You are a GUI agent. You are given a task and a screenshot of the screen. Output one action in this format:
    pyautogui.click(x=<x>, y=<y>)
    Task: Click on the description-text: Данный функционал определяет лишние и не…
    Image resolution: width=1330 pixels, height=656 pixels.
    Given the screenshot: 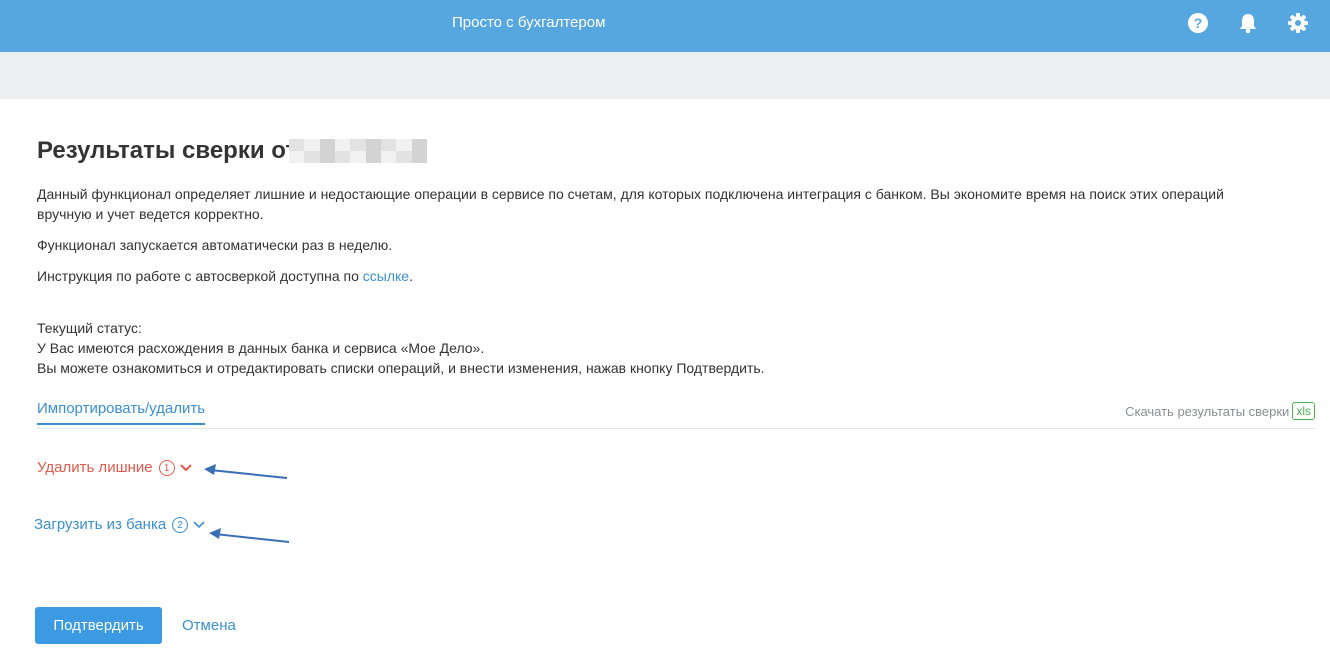 What is the action you would take?
    pyautogui.click(x=630, y=204)
    